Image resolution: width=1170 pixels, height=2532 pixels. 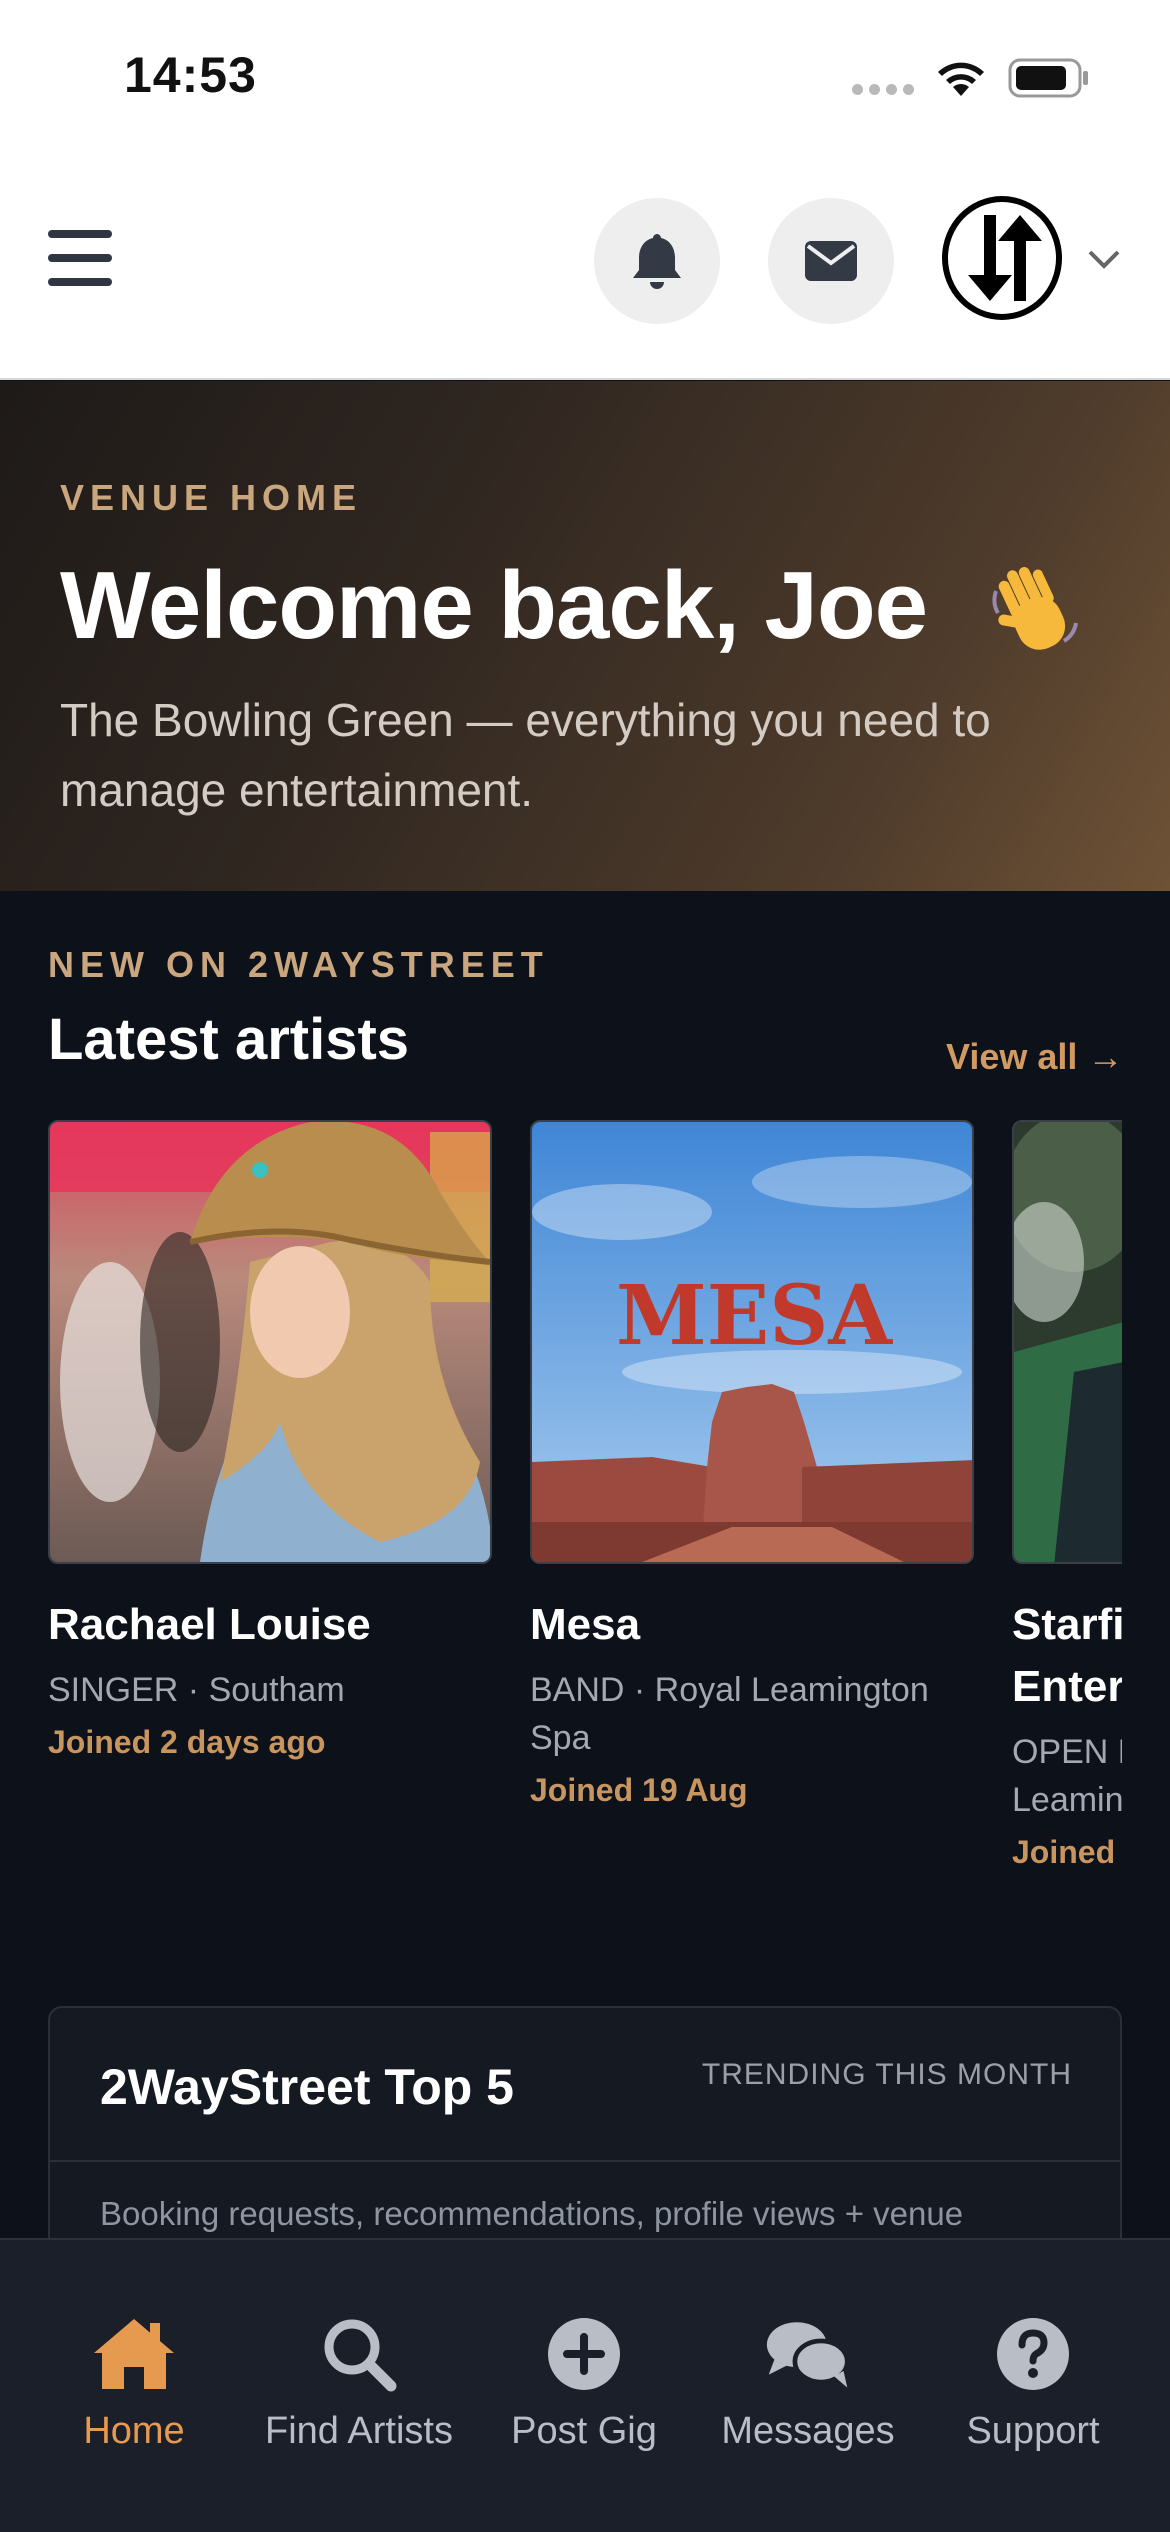 I want to click on artist-photo: MESA, so click(x=752, y=1342).